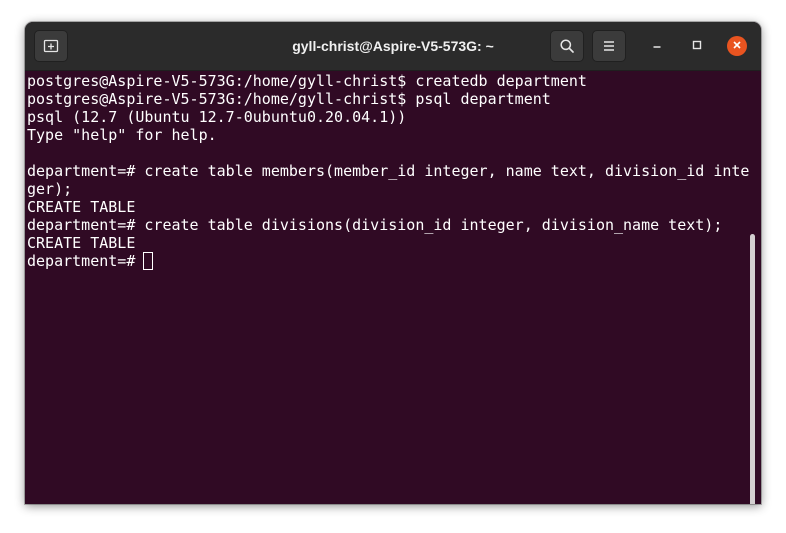  I want to click on minimize-button, so click(657, 46).